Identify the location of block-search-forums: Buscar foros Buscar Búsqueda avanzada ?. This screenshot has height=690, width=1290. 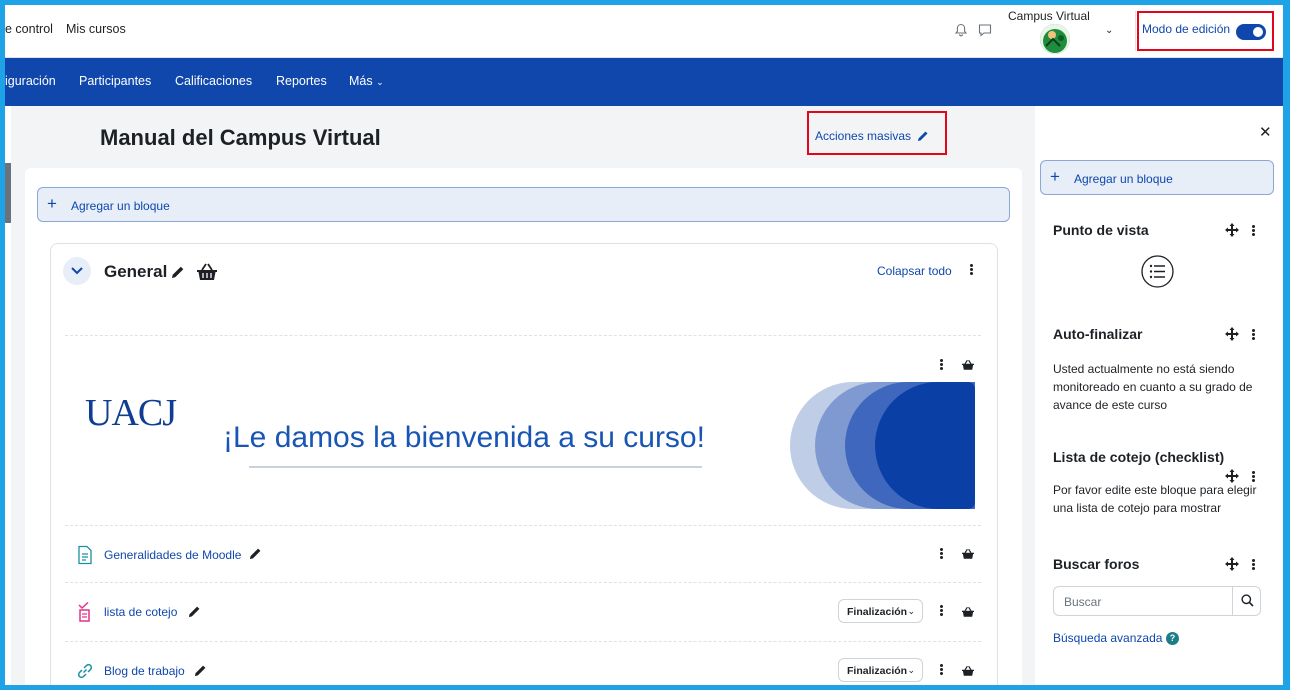
(1157, 602).